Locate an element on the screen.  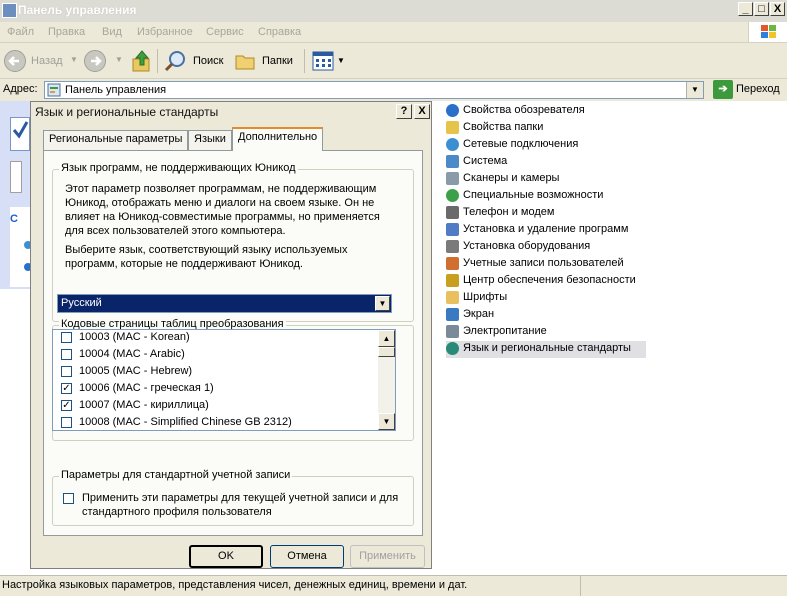
search-label: Поиск is located at coordinates (208, 61).